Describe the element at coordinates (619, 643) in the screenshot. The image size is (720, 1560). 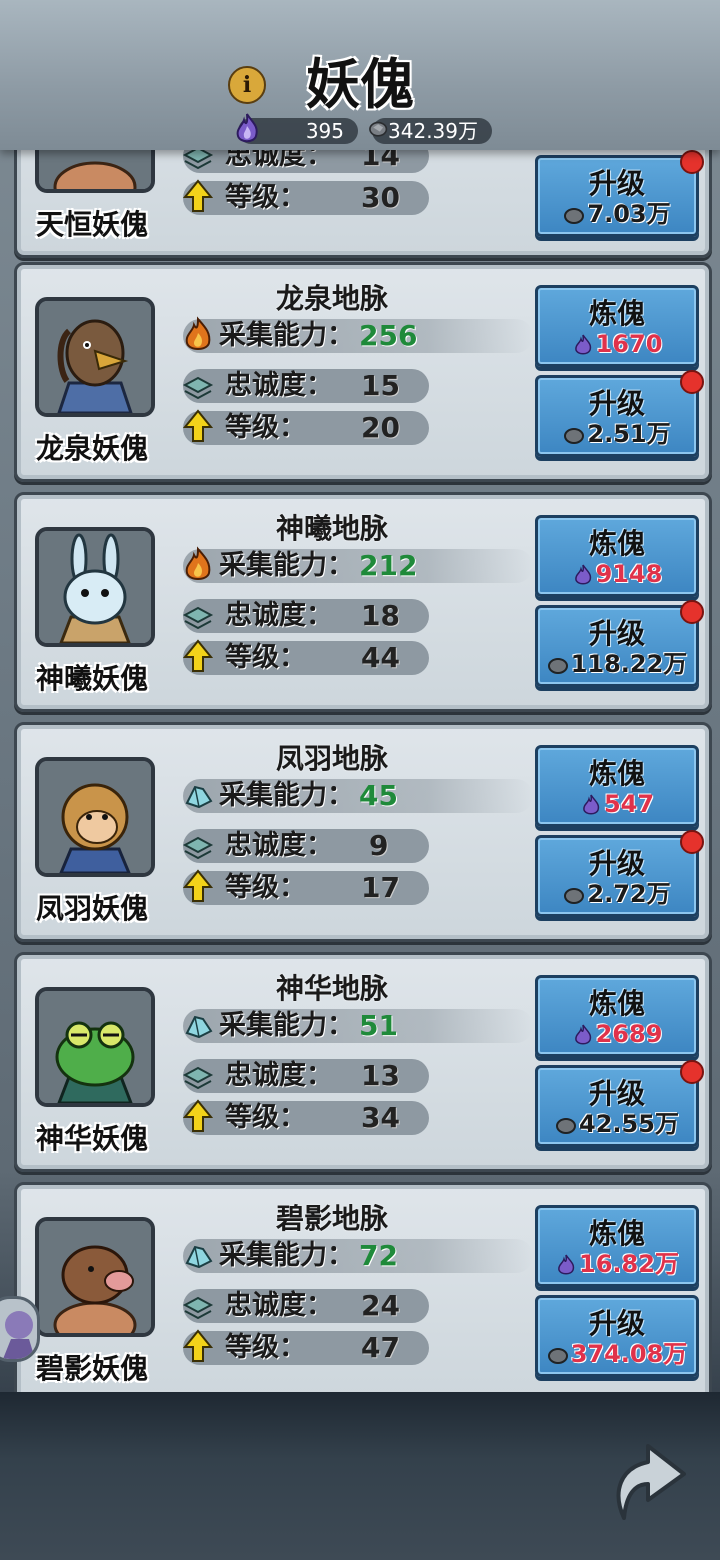
I see `upgrade-button: 升级 118.22万` at that location.